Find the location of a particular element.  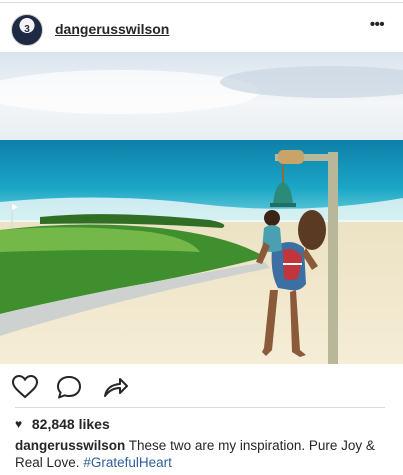

caption-hashtag: #GratefulHeart is located at coordinates (127, 462).